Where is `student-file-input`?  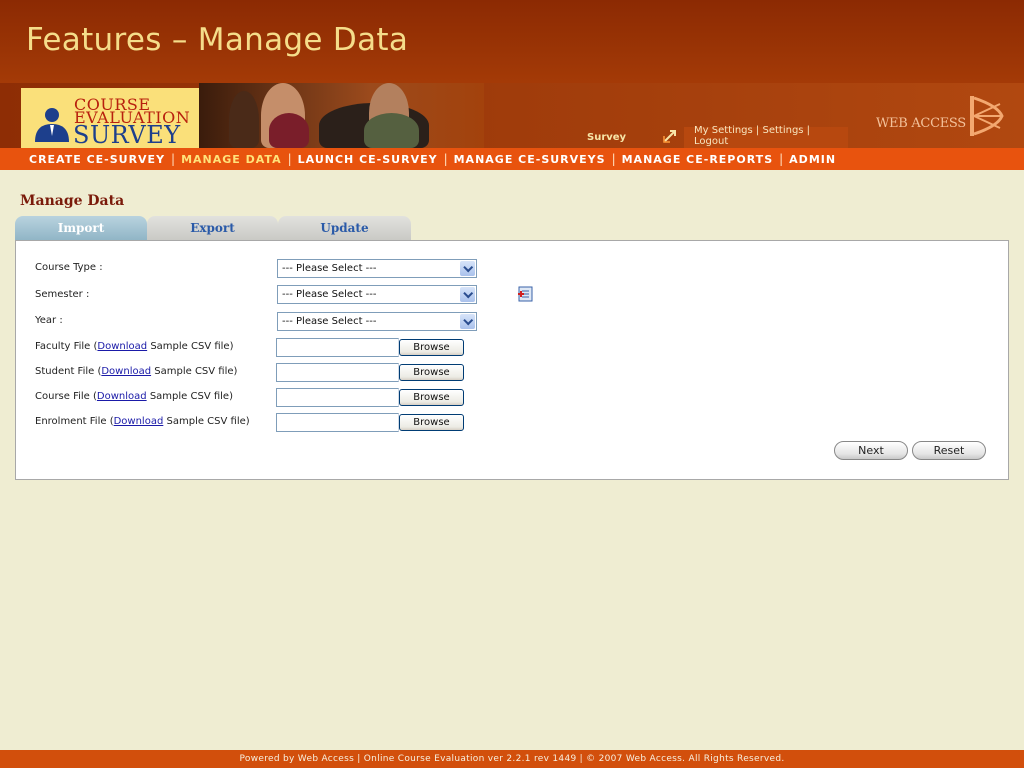
student-file-input is located at coordinates (337, 372).